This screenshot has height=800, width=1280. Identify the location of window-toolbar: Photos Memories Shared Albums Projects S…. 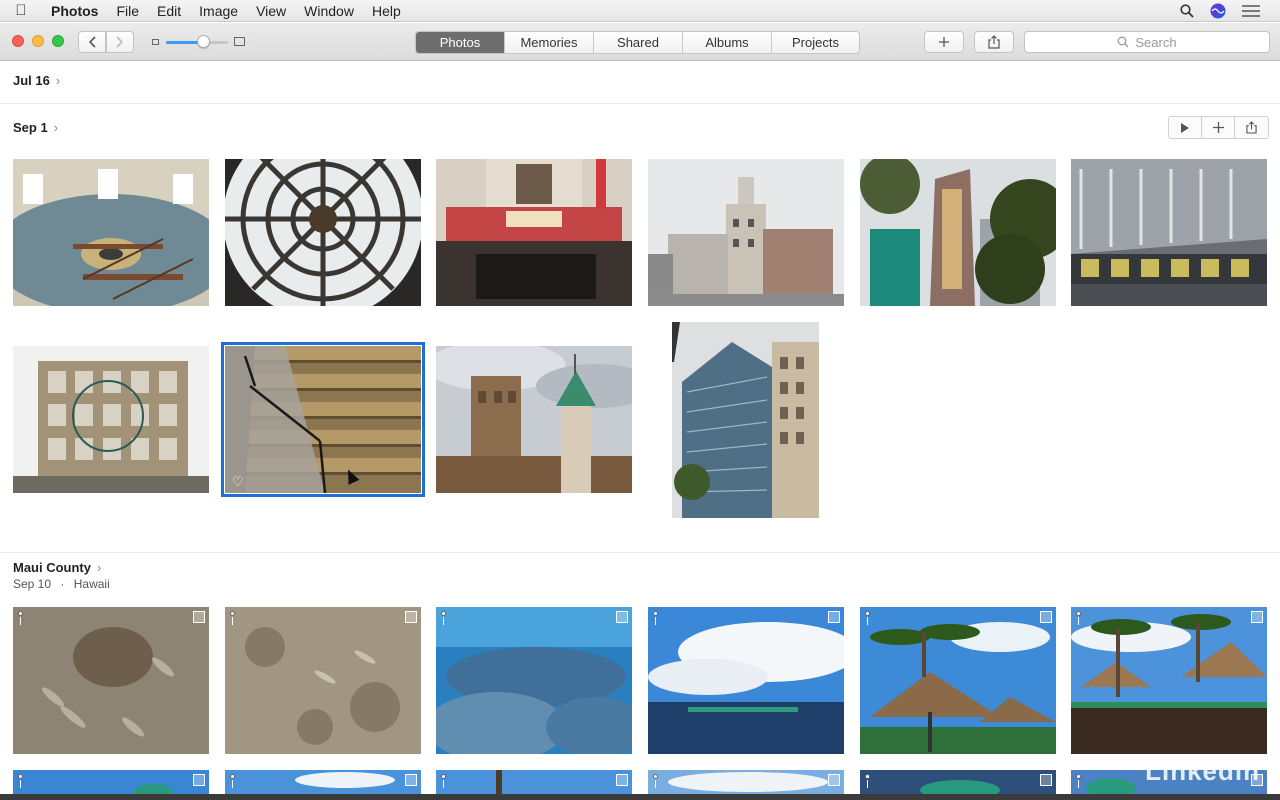
(640, 42).